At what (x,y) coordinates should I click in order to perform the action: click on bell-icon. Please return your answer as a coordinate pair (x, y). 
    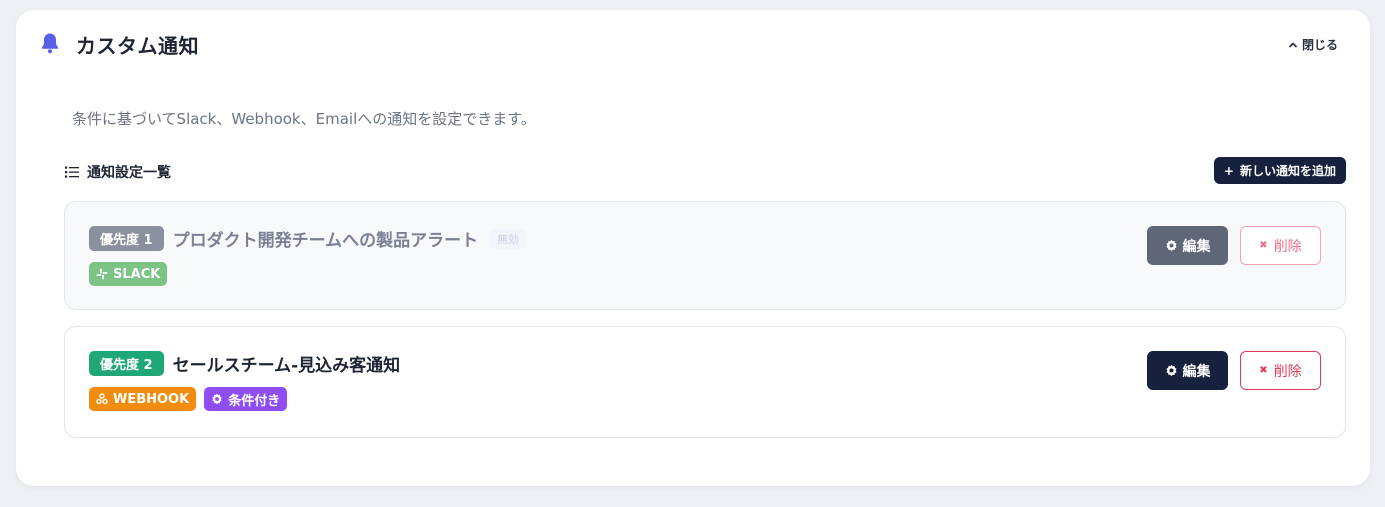
    Looking at the image, I should click on (50, 43).